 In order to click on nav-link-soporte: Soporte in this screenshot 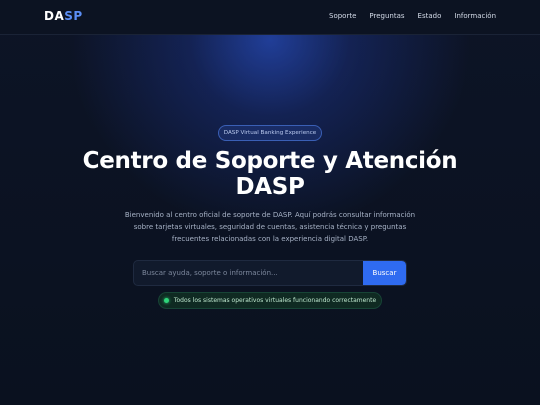, I will do `click(342, 16)`.